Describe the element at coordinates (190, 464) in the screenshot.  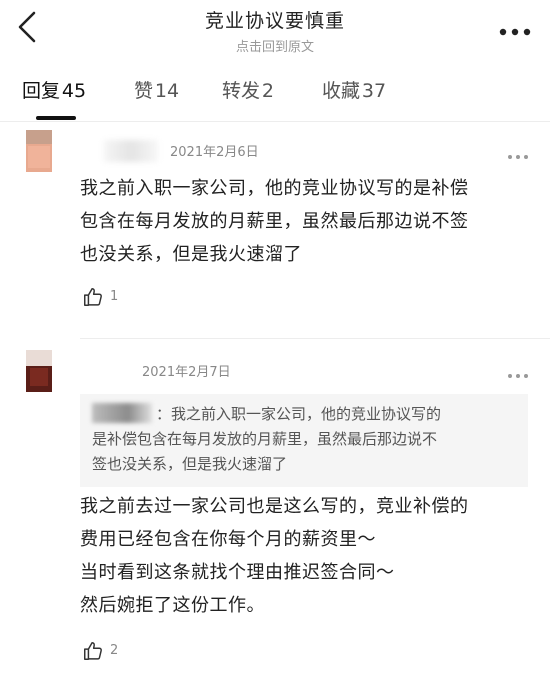
I see `quote-line: 签也没关系，但是我火速溜了` at that location.